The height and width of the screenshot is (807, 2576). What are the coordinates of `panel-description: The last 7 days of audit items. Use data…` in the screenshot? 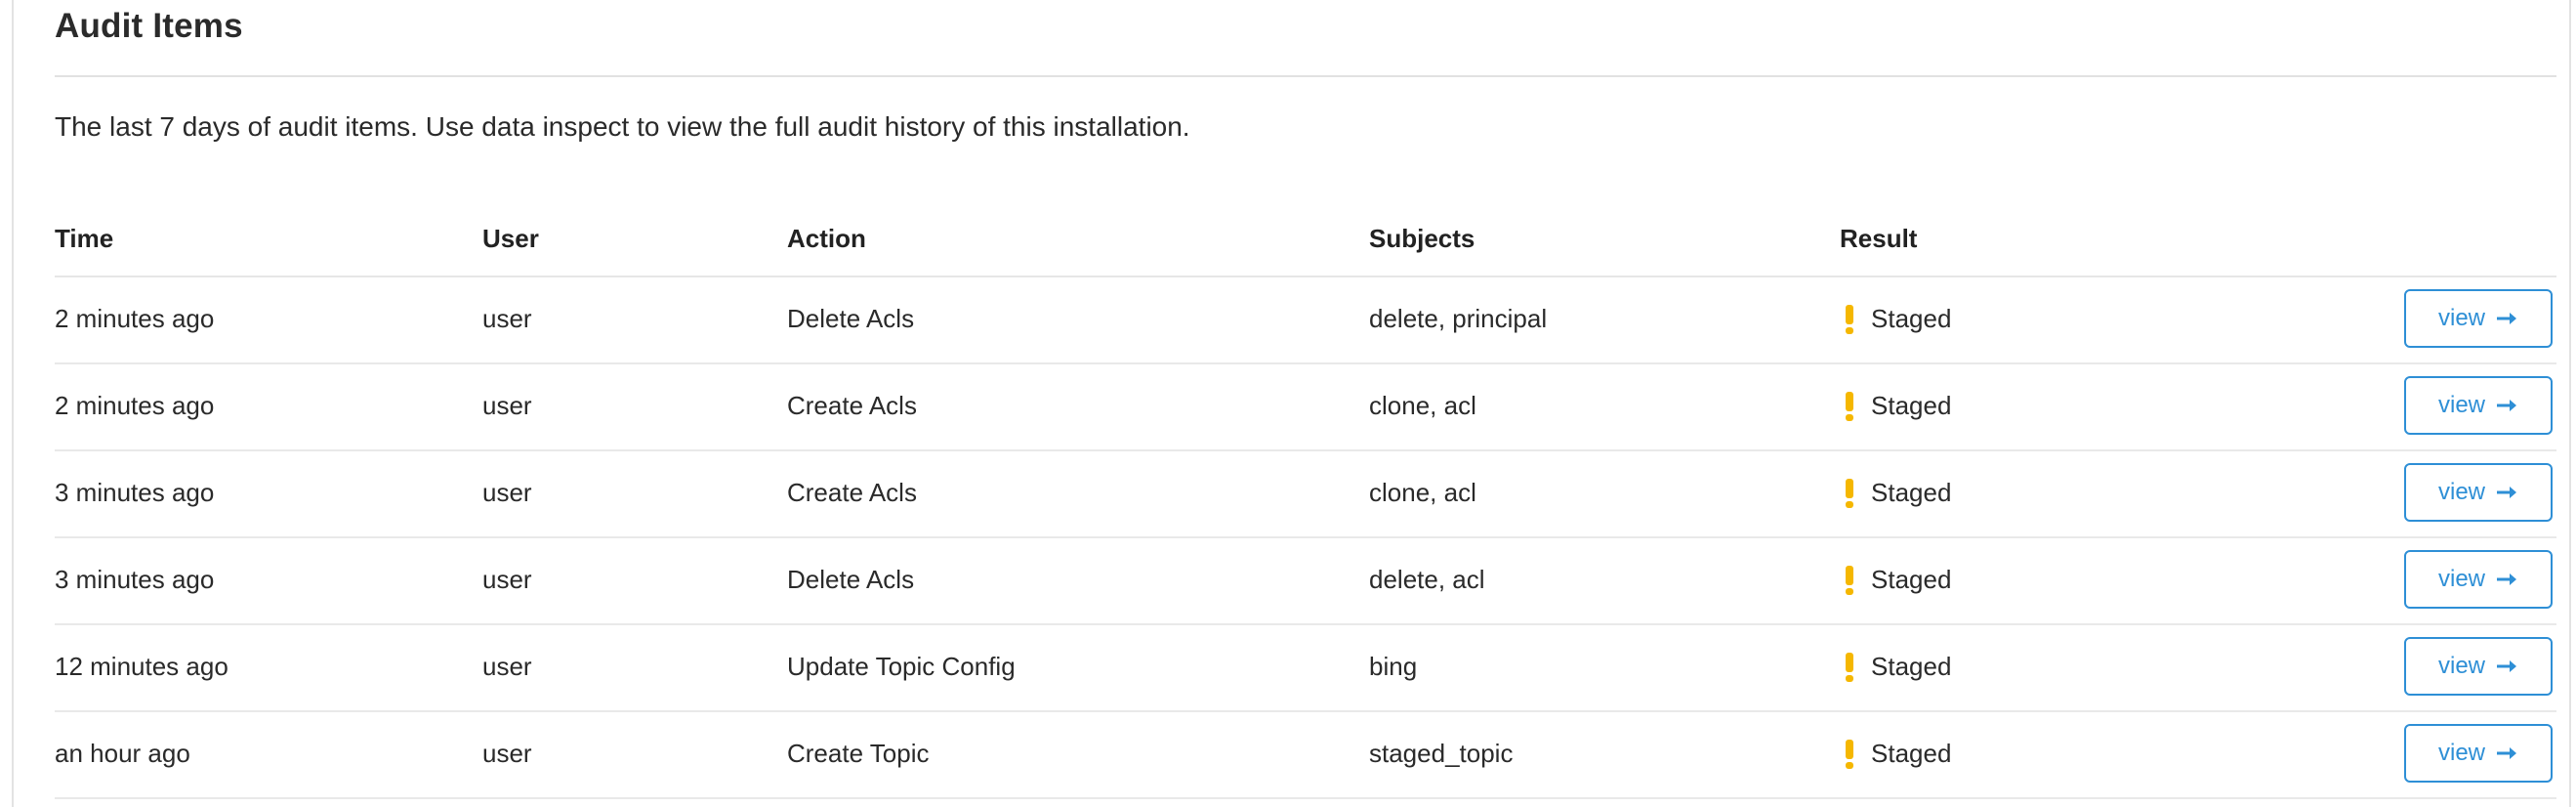 It's located at (622, 126).